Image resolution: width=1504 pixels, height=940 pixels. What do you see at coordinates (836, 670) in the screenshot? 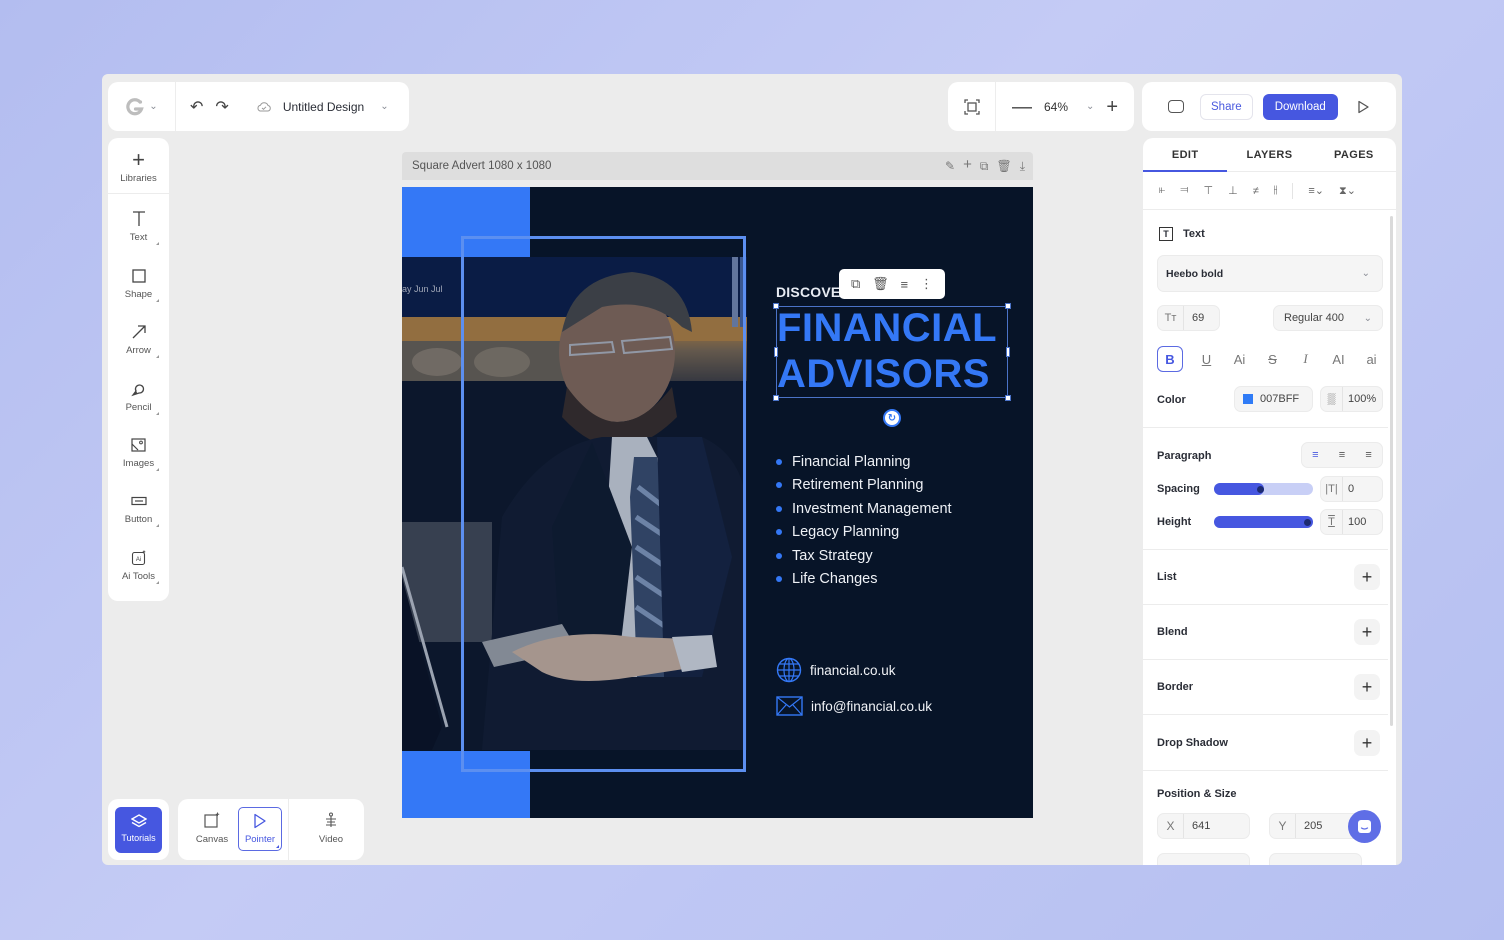
I see `website-contact: financial.co.uk` at bounding box center [836, 670].